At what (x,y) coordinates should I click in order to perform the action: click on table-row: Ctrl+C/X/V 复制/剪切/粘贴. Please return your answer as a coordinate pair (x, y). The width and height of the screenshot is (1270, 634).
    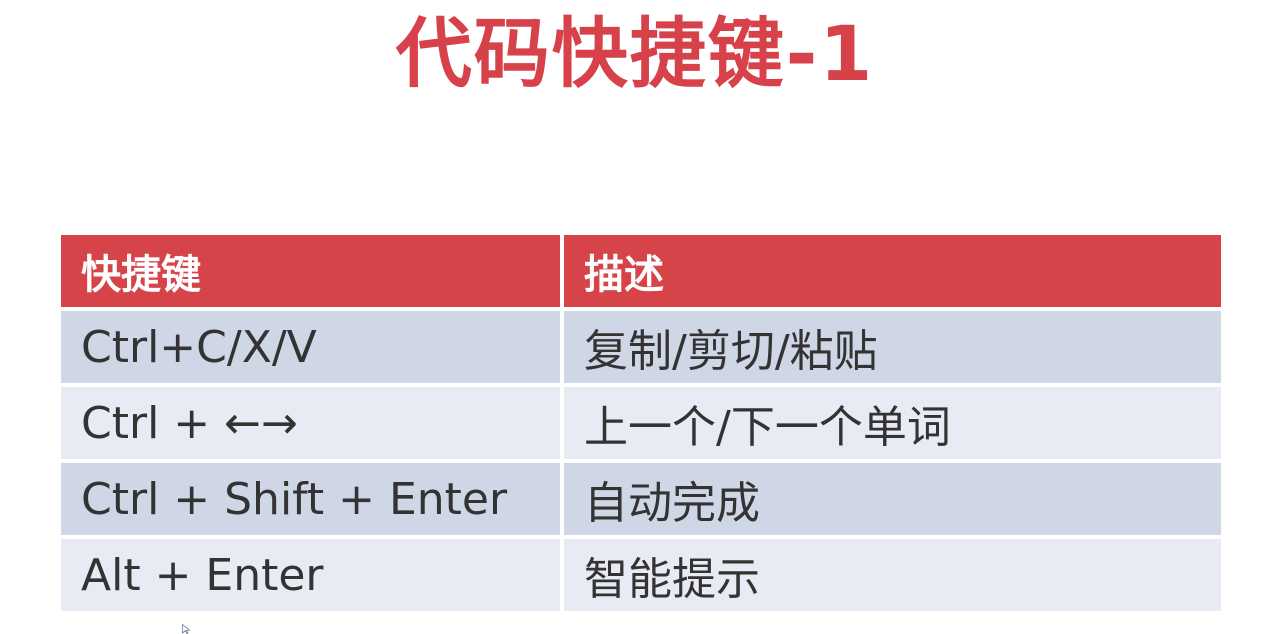
    Looking at the image, I should click on (641, 347).